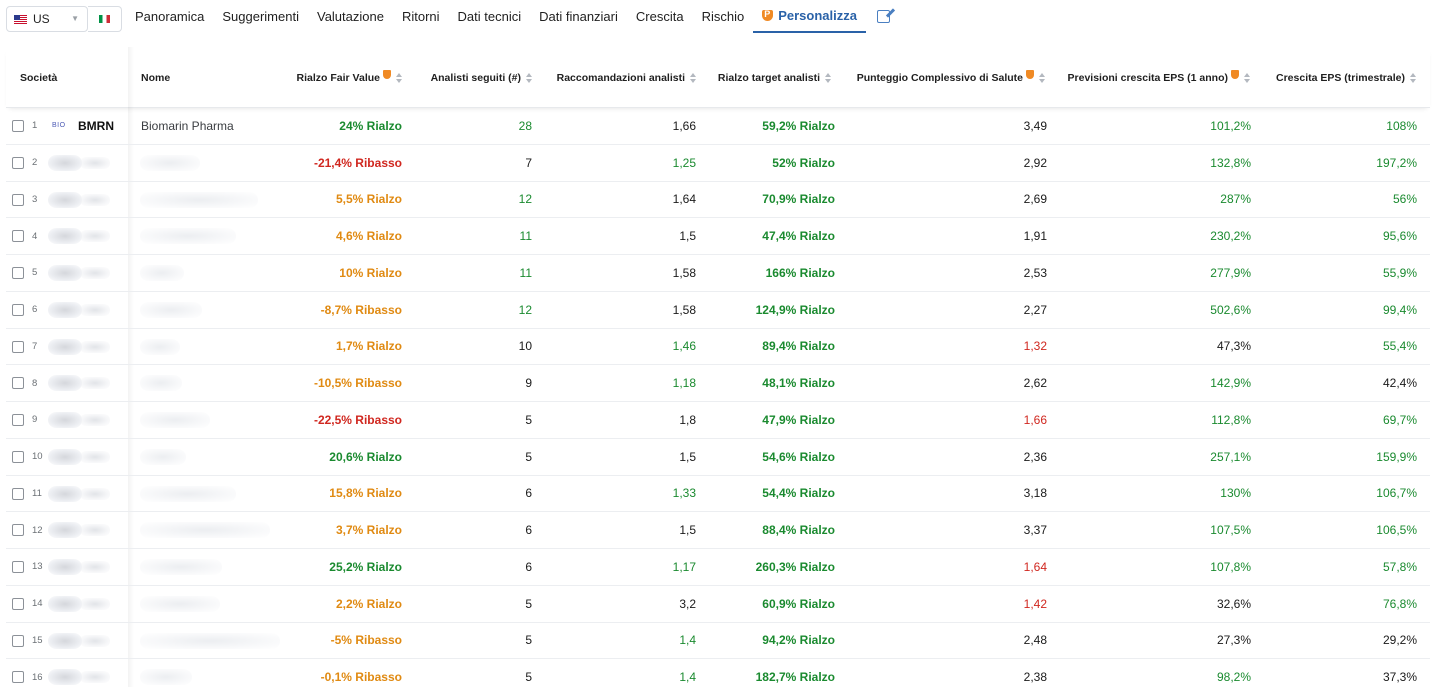 The width and height of the screenshot is (1450, 693). Describe the element at coordinates (1404, 199) in the screenshot. I see `eps-growth-cell: 56%` at that location.